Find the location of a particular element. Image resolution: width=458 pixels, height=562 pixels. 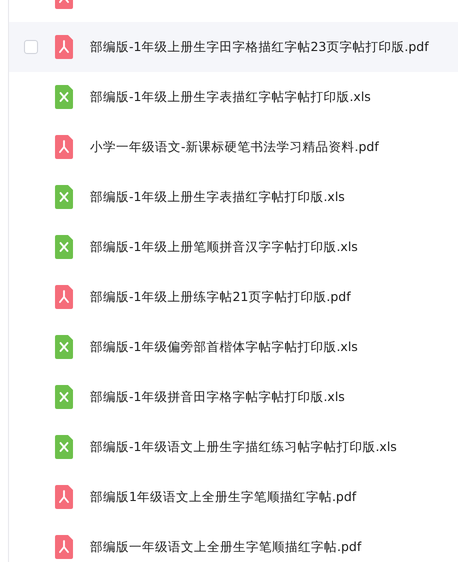

file-name: 部编版-1年级上册生字田字格描红字帖23页字帖打印版.pdf is located at coordinates (259, 47).